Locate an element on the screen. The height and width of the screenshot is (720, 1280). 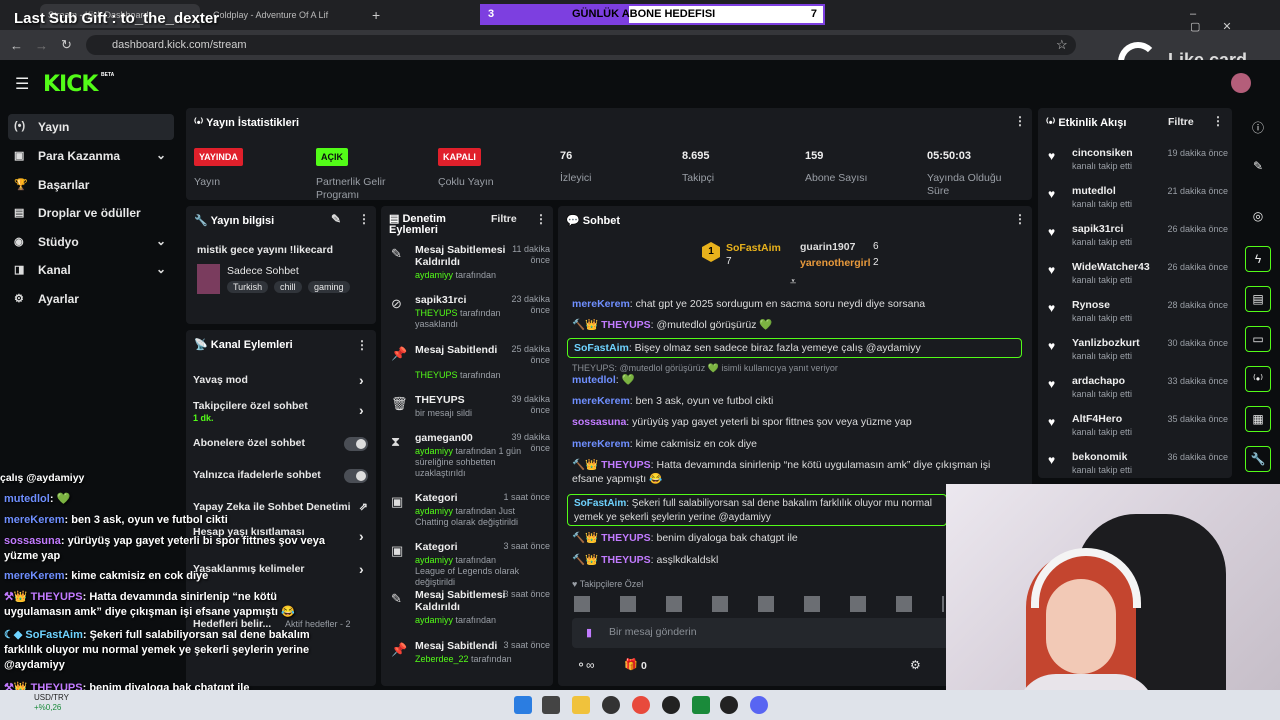
tag-turkish: Turkish is located at coordinates (248, 287).